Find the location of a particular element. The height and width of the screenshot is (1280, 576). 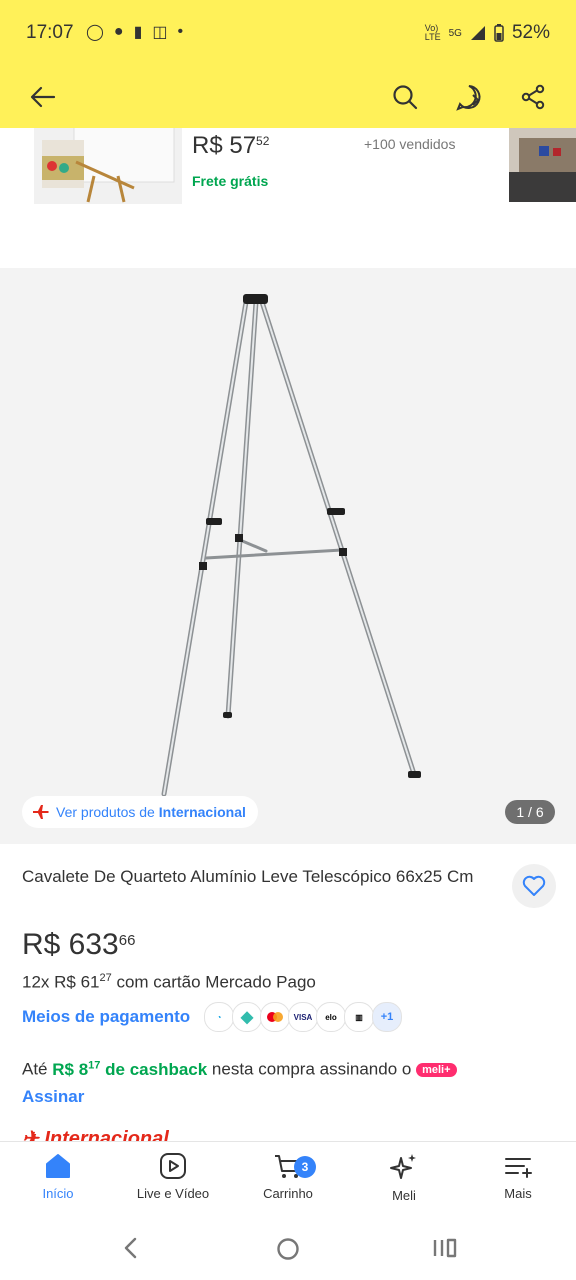

payment-icons: ◔ ◆ VISA elo ▥ +1 is located at coordinates (303, 1017).